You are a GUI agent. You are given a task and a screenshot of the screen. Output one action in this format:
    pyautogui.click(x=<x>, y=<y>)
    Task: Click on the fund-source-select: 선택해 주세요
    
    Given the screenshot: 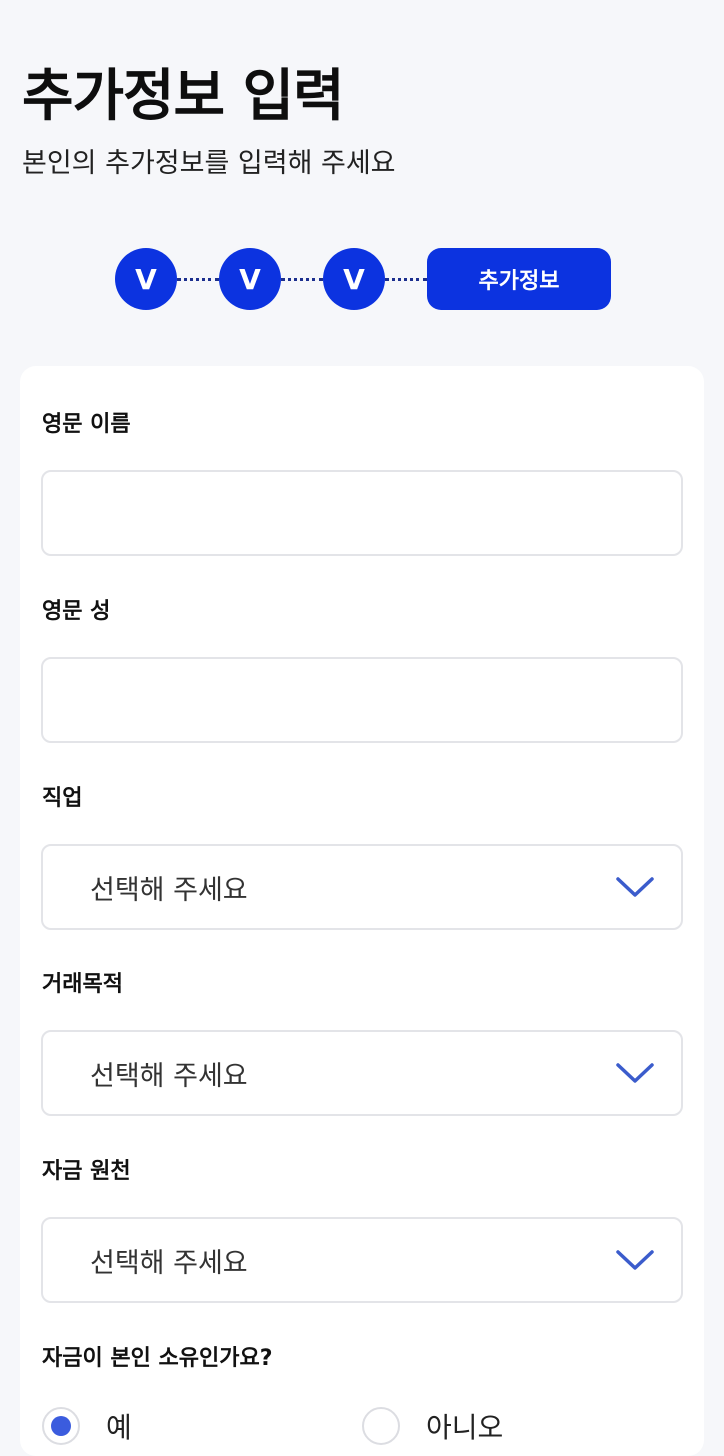 What is the action you would take?
    pyautogui.click(x=362, y=1260)
    